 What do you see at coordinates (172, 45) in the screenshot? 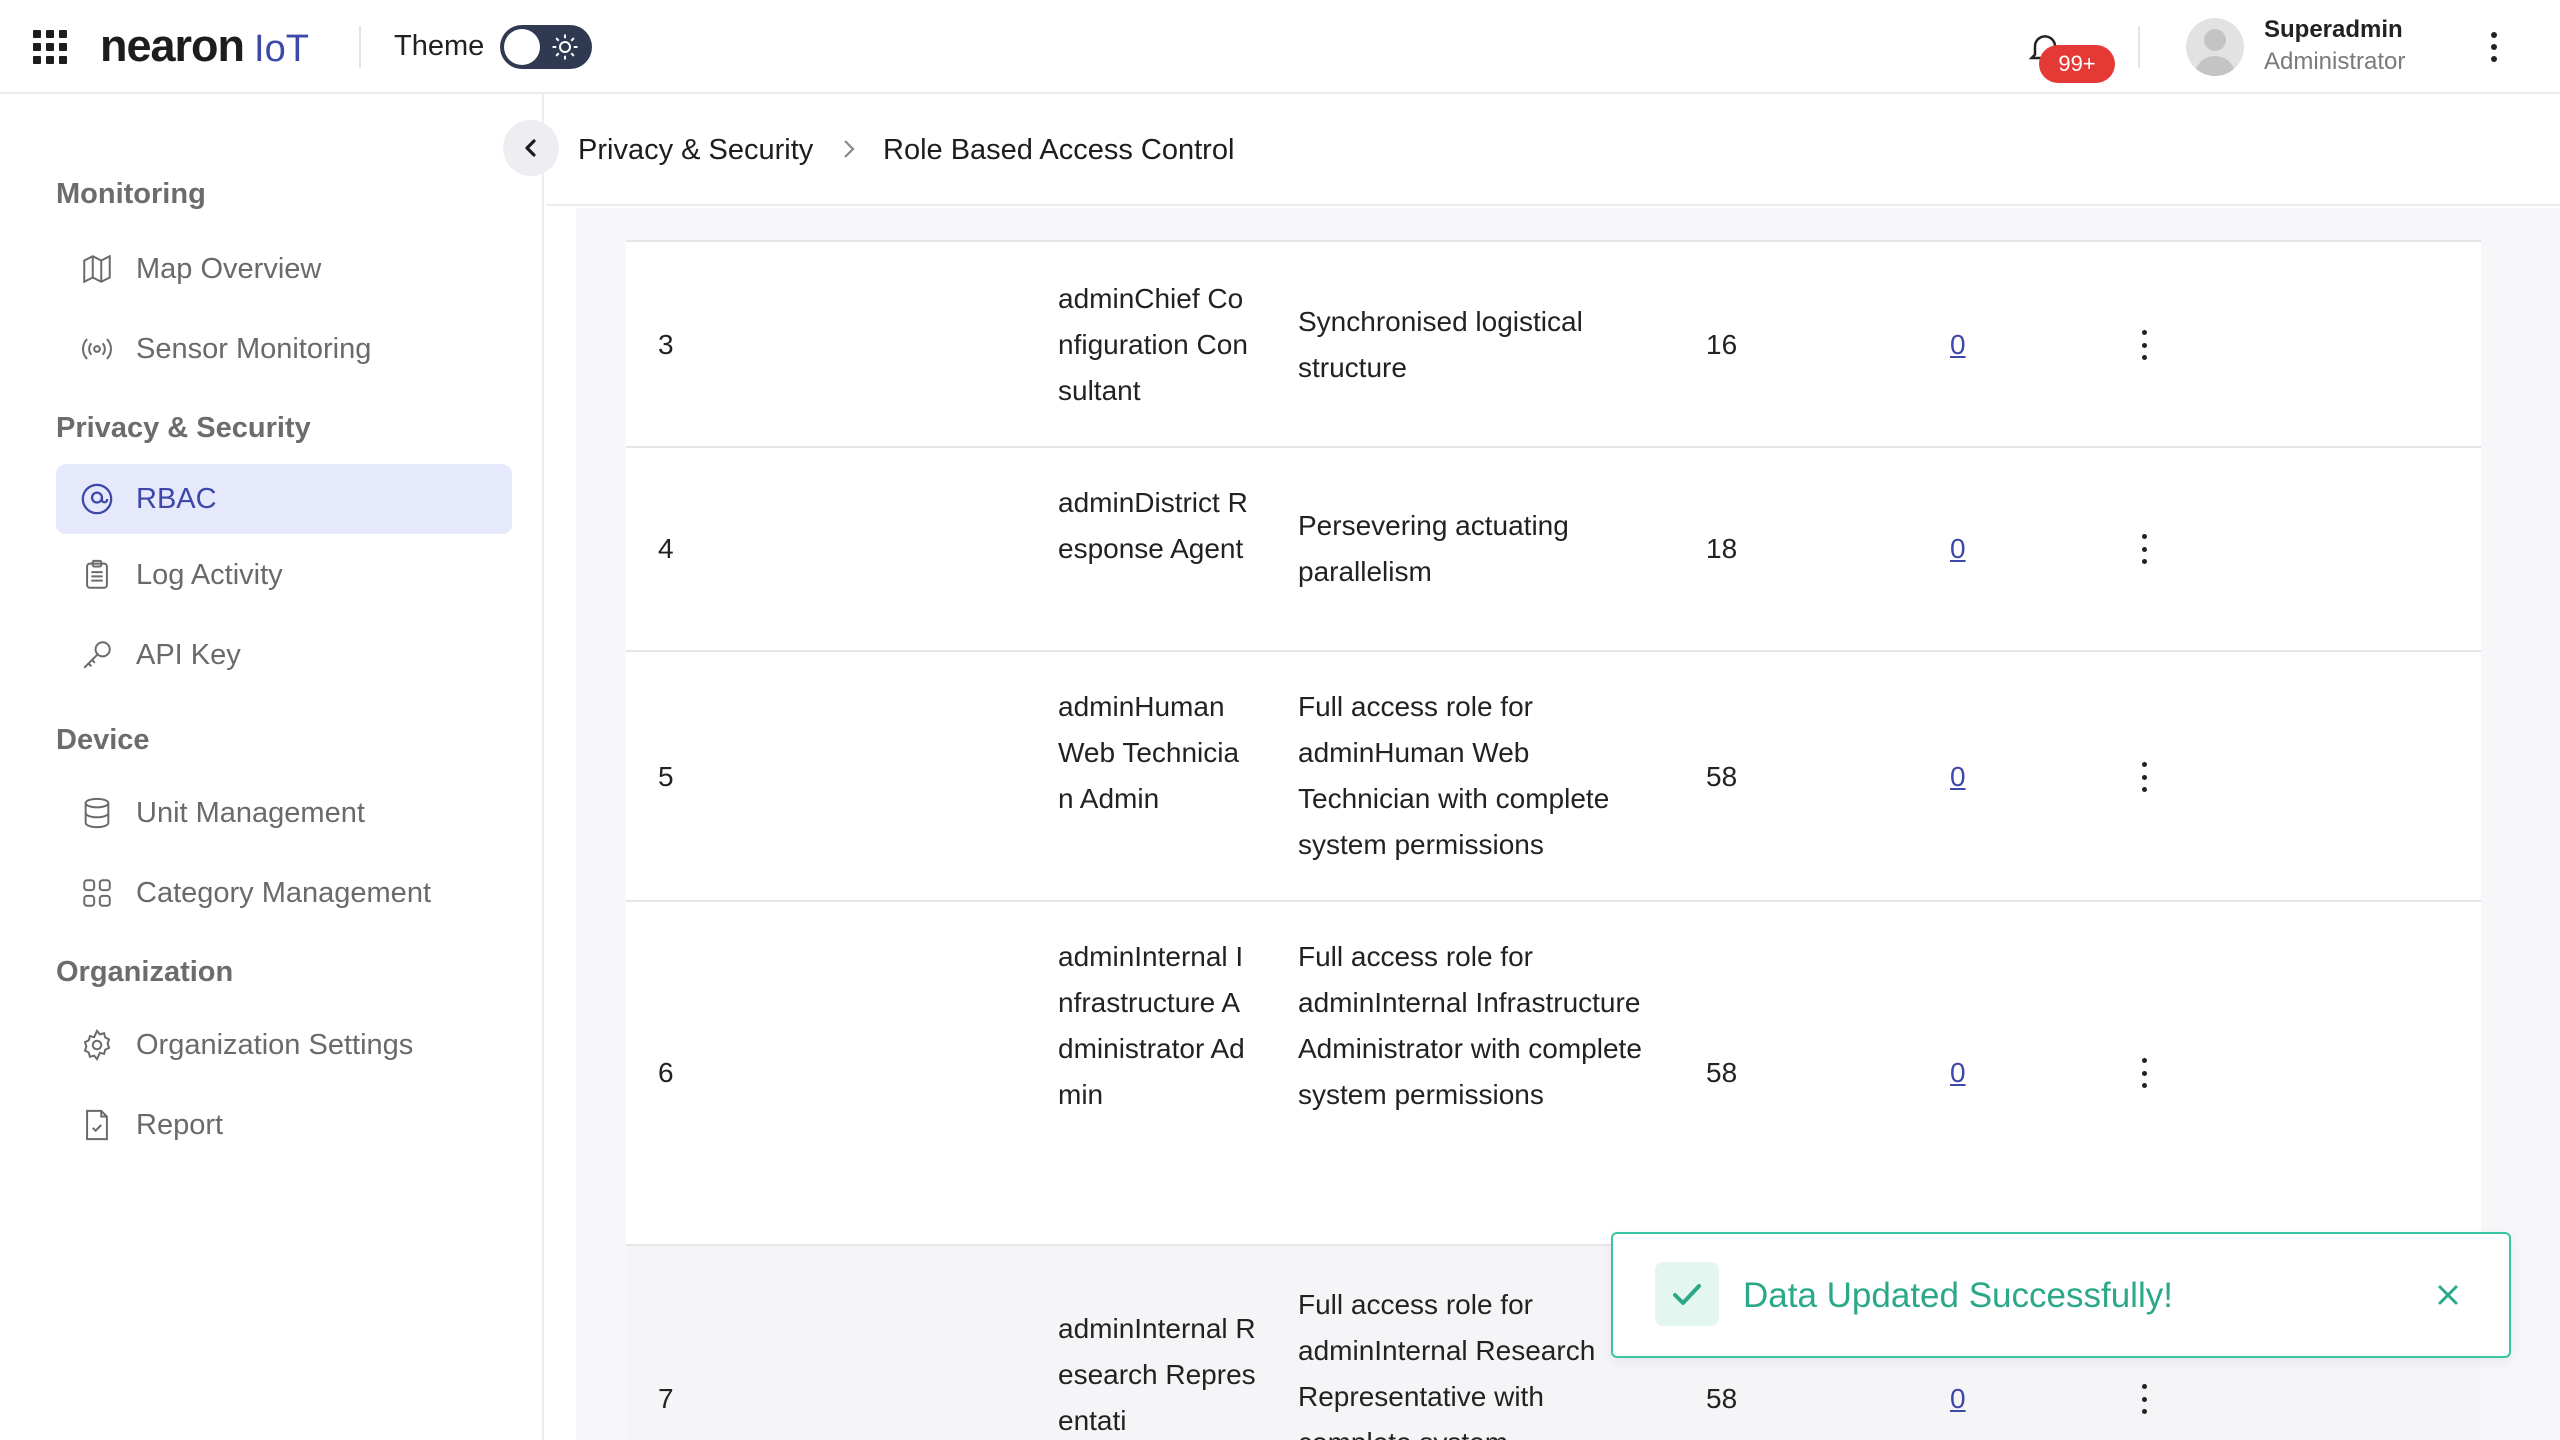
I see `logo-main-text: nearon` at bounding box center [172, 45].